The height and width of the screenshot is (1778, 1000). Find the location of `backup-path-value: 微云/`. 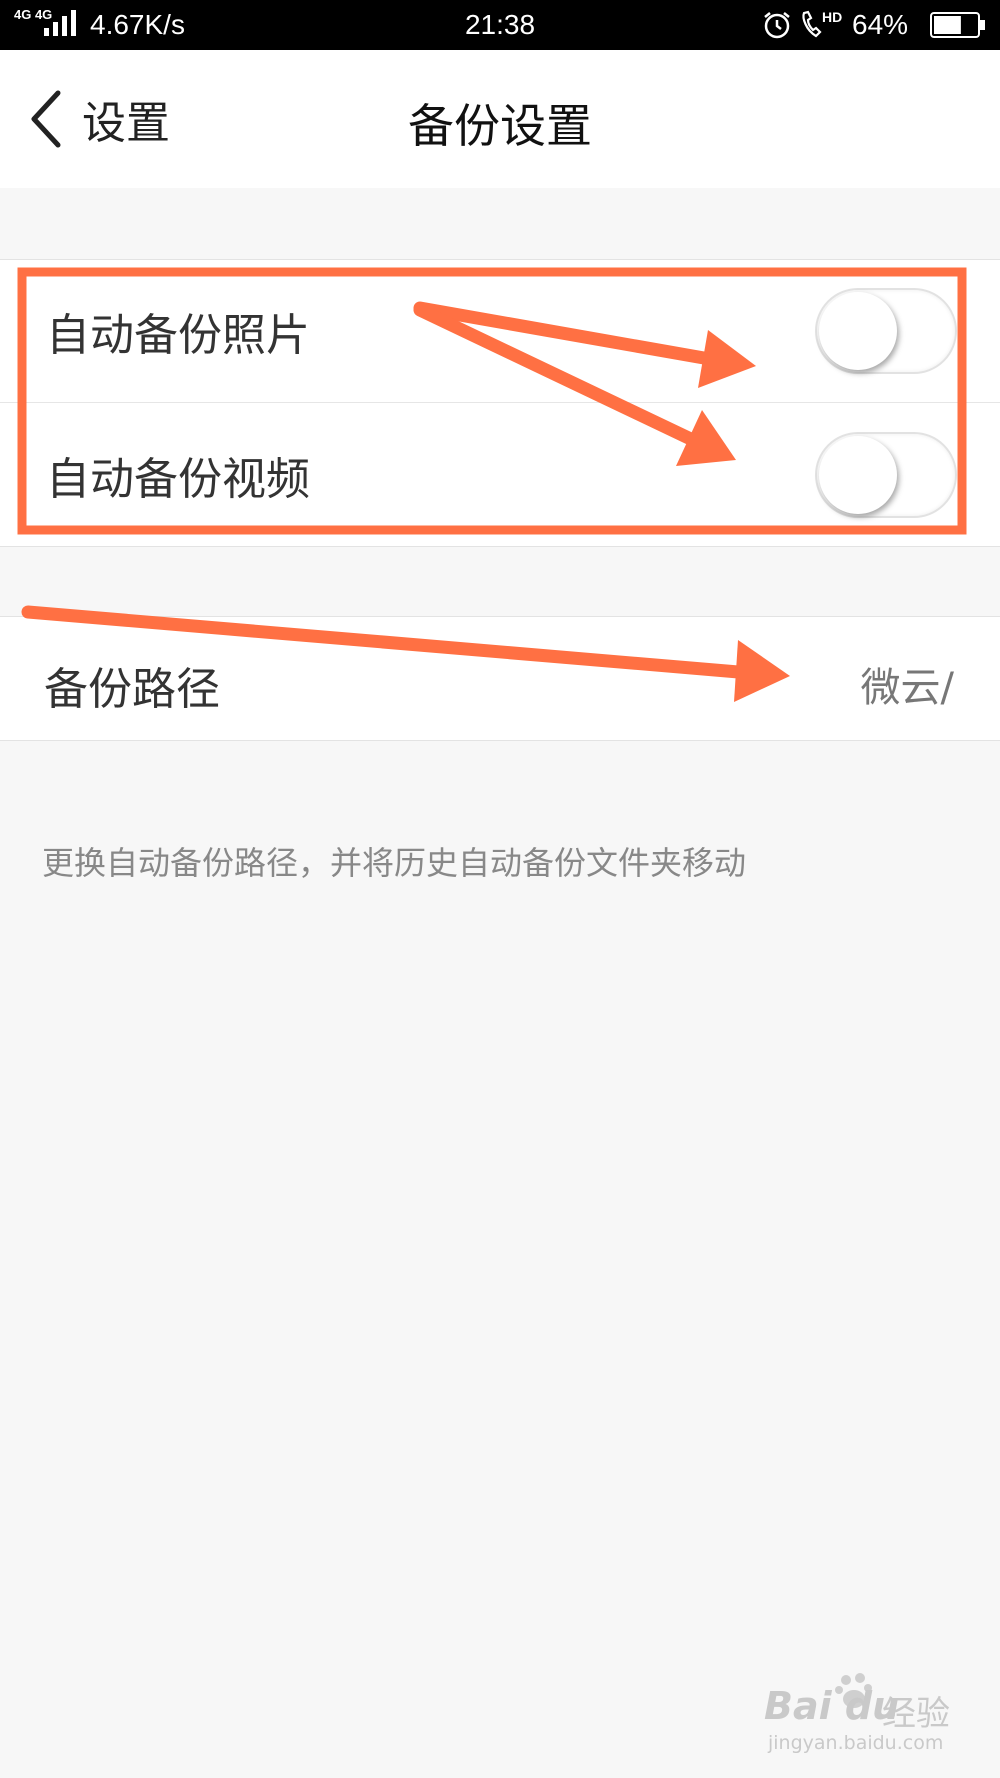

backup-path-value: 微云/ is located at coordinates (907, 688).